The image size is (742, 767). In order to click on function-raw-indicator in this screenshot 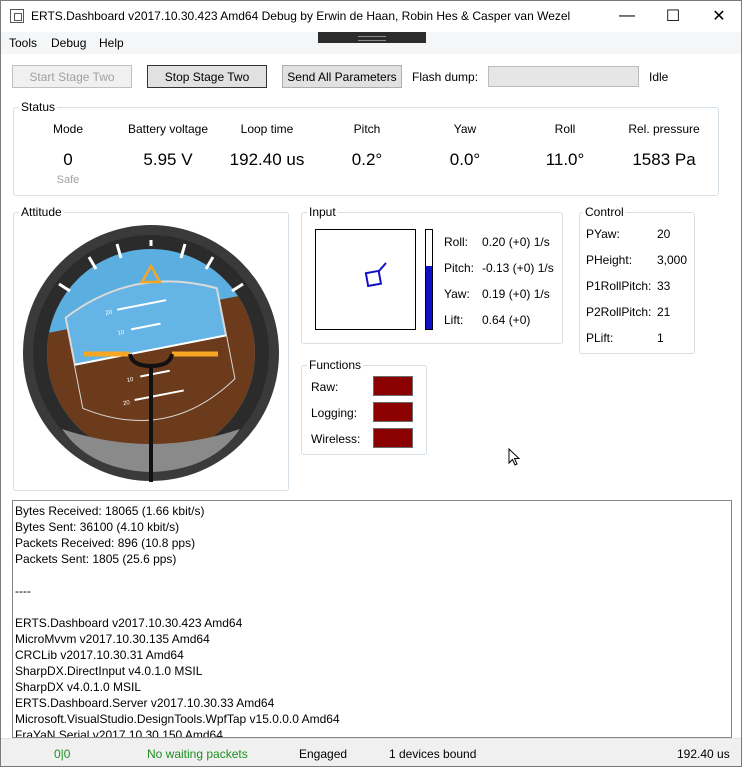, I will do `click(393, 386)`.